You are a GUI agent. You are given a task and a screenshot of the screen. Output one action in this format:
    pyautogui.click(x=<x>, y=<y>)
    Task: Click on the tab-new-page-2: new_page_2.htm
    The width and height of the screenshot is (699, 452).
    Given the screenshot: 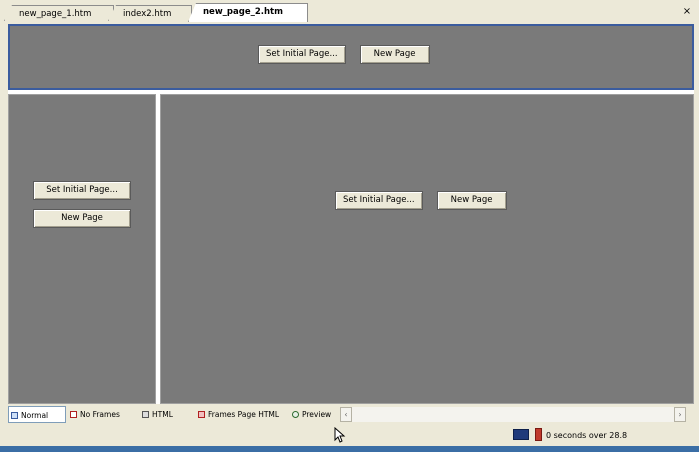 What is the action you would take?
    pyautogui.click(x=248, y=12)
    